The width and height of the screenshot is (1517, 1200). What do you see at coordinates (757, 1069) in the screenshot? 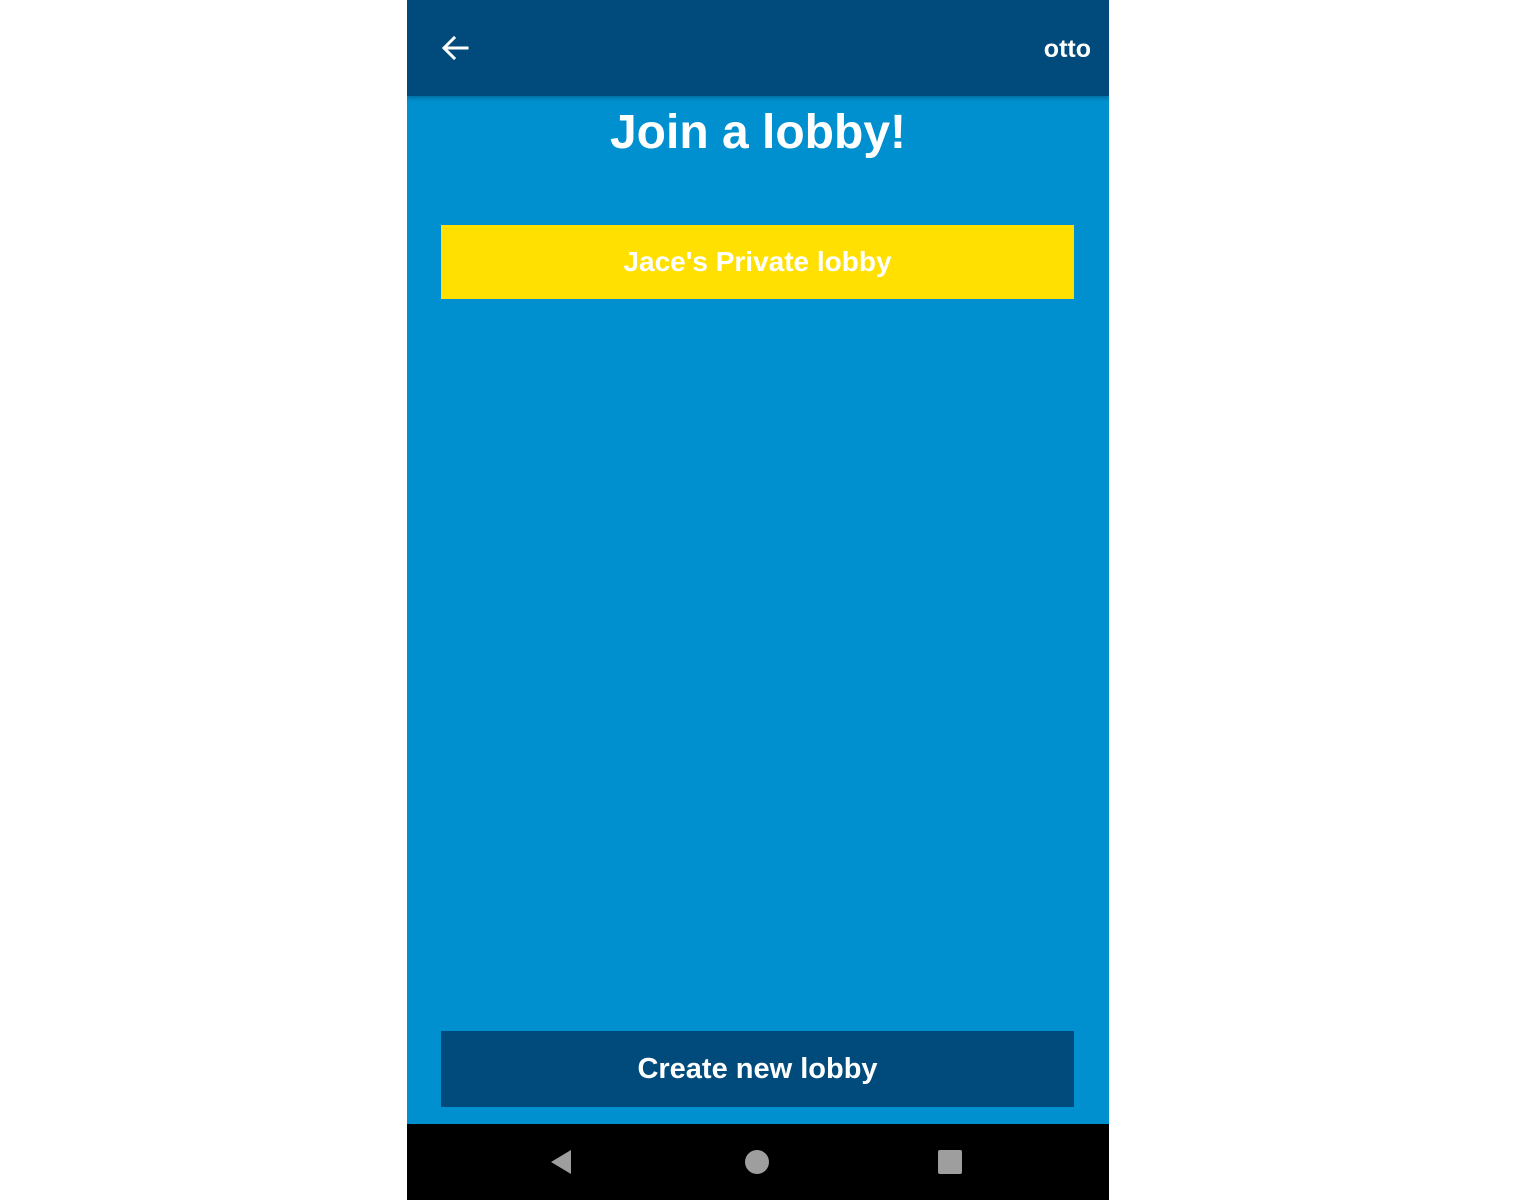
I see `create-lobby-button: Create new lobby` at bounding box center [757, 1069].